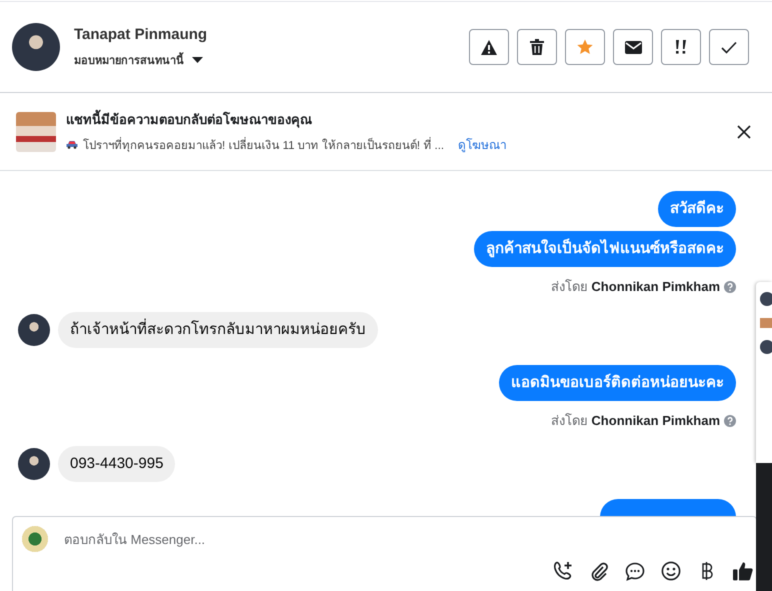 The image size is (772, 591). What do you see at coordinates (401, 119) in the screenshot?
I see `ad-reply-notice: แชทนี้มีข้อความตอบกลับต่อโฆษณาของคุณ` at bounding box center [401, 119].